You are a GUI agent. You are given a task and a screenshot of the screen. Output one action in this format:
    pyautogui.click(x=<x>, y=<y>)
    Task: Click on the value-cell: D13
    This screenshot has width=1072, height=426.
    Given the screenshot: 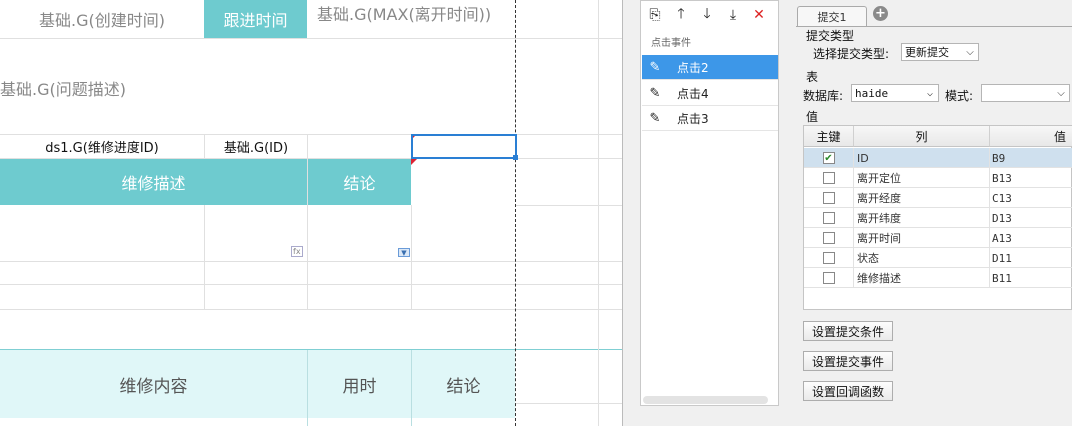 What is the action you would take?
    pyautogui.click(x=1031, y=218)
    